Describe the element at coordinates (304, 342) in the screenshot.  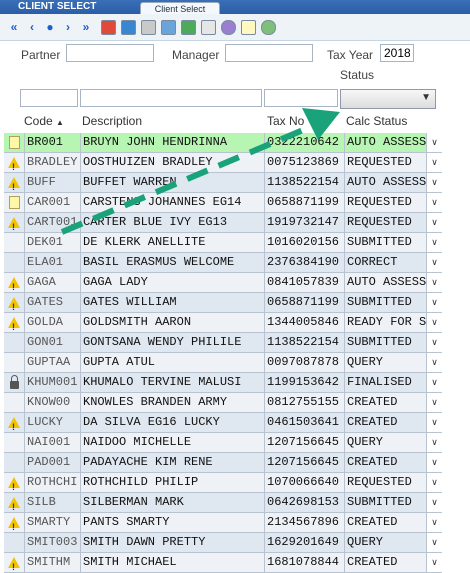
I see `tax-number: 1138522154` at that location.